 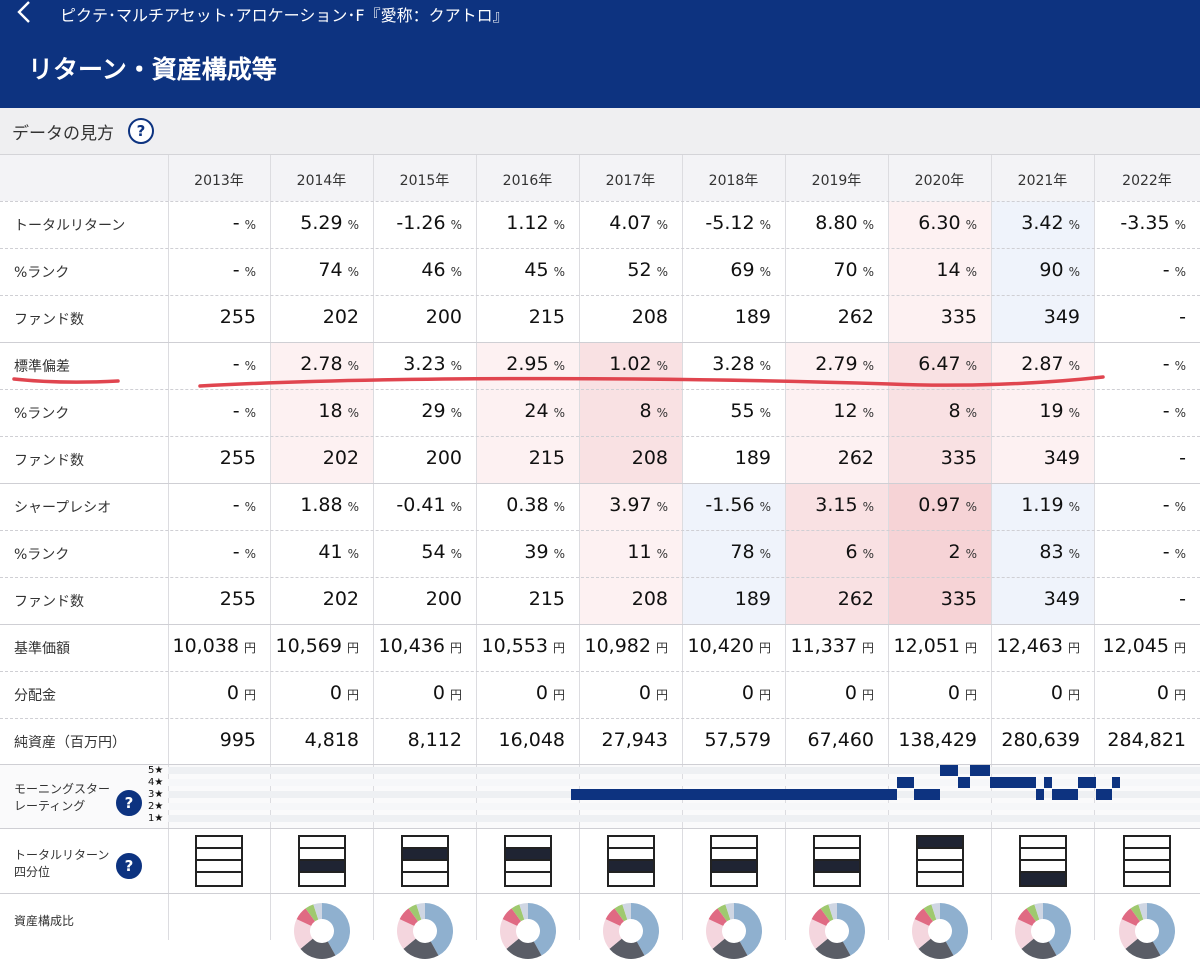 I want to click on help-icon: ?, so click(x=141, y=131).